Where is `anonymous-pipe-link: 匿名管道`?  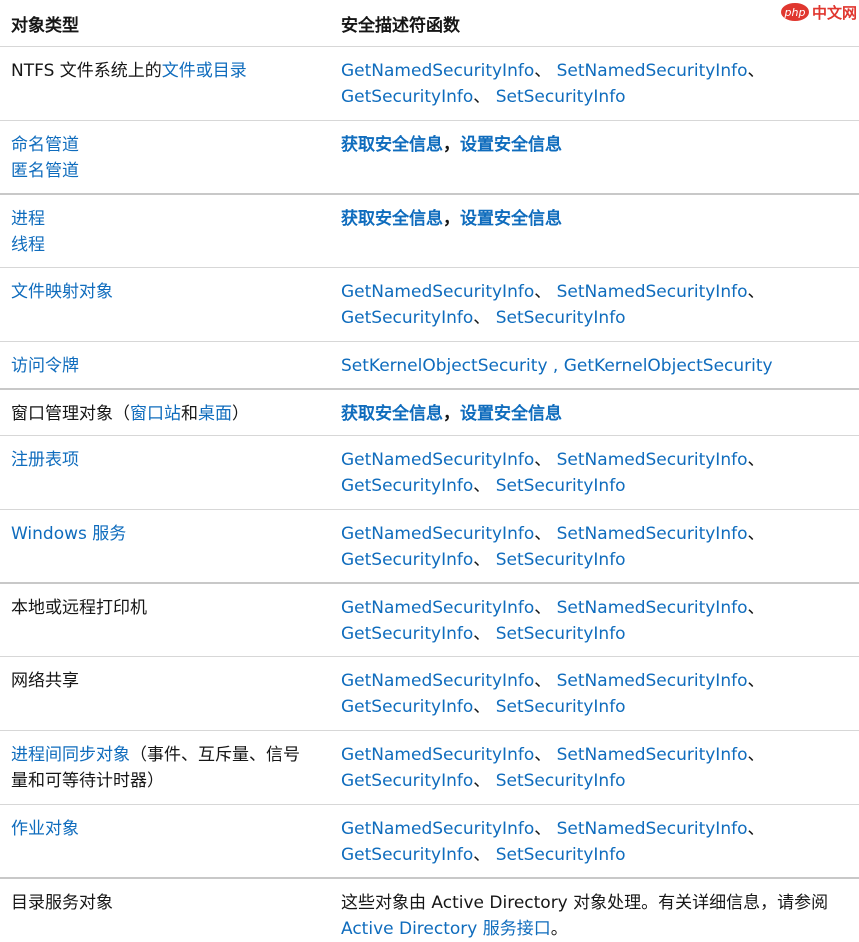 anonymous-pipe-link: 匿名管道 is located at coordinates (45, 171).